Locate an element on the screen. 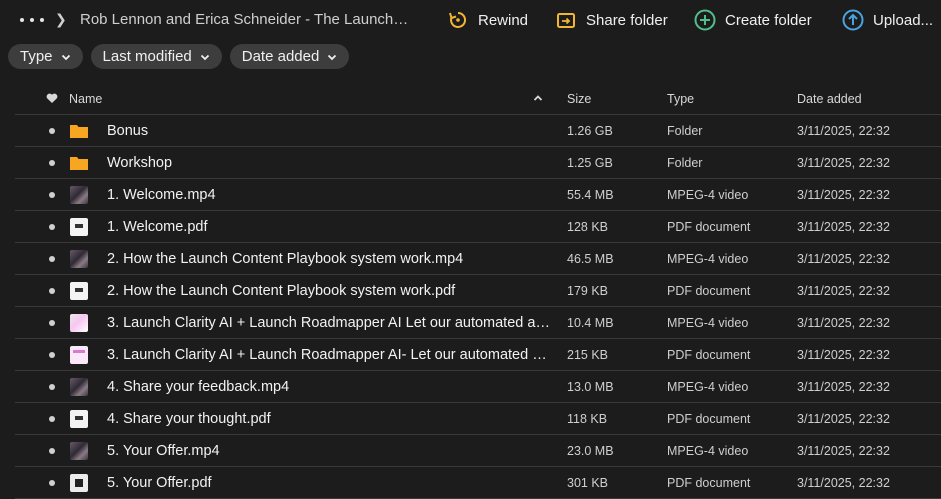 Image resolution: width=941 pixels, height=499 pixels. column-header-size: Size is located at coordinates (579, 99).